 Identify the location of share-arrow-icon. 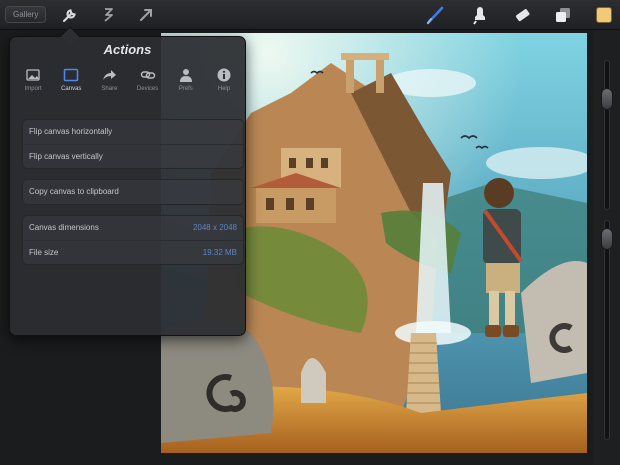
(110, 75).